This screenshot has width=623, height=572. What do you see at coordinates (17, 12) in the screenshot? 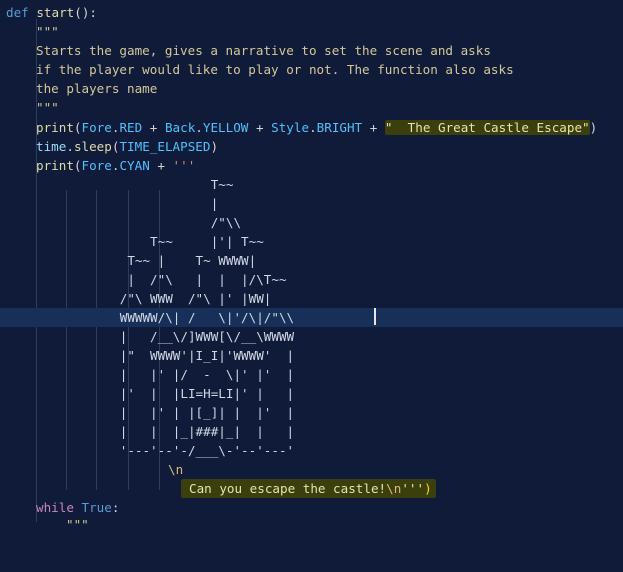
I see `keyword-def: def` at bounding box center [17, 12].